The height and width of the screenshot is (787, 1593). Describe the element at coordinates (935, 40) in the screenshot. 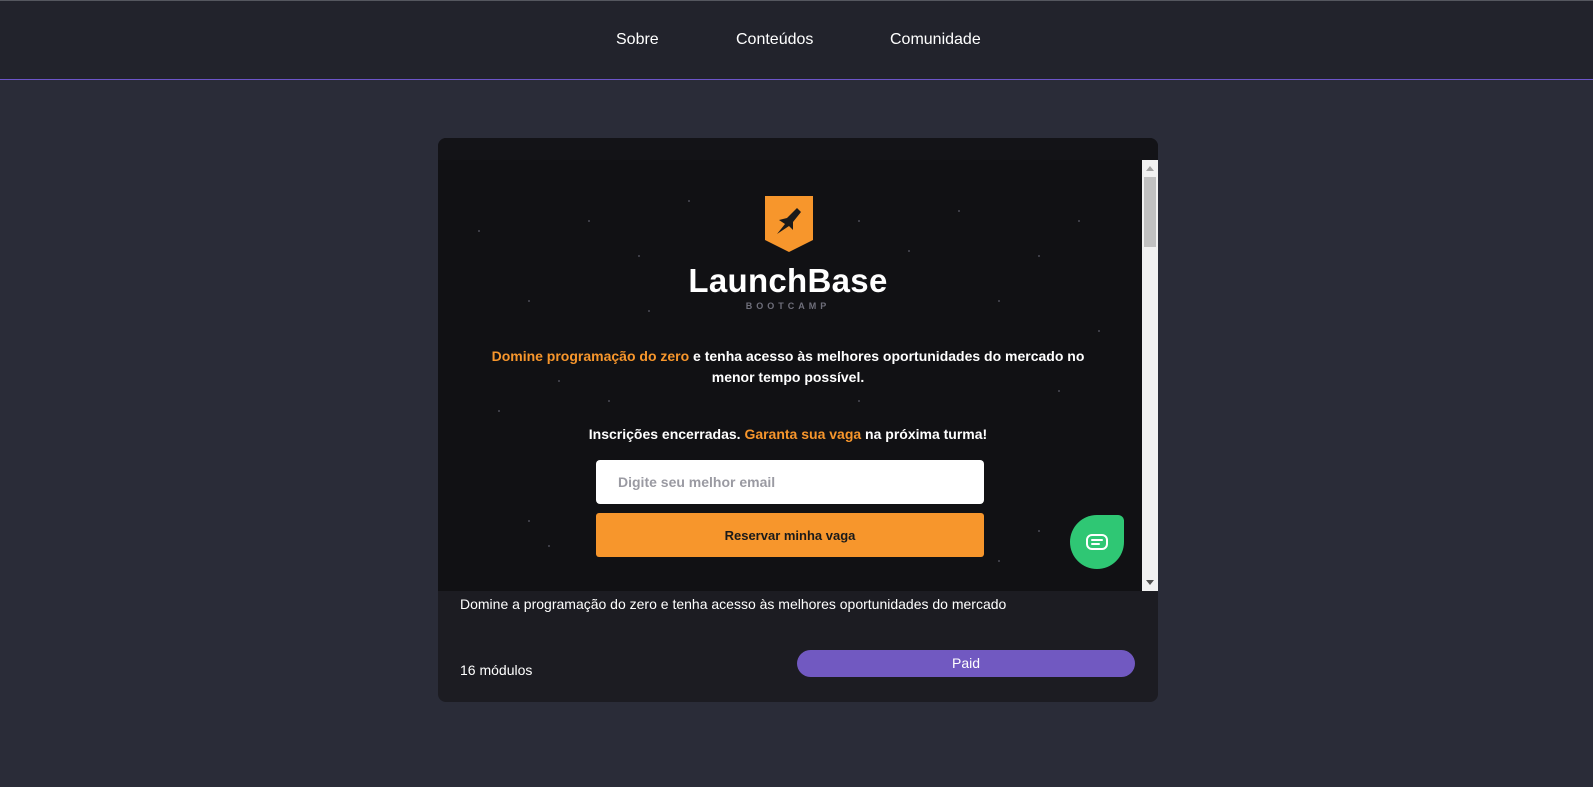

I see `nav-link-comunidade: Comunidade` at that location.